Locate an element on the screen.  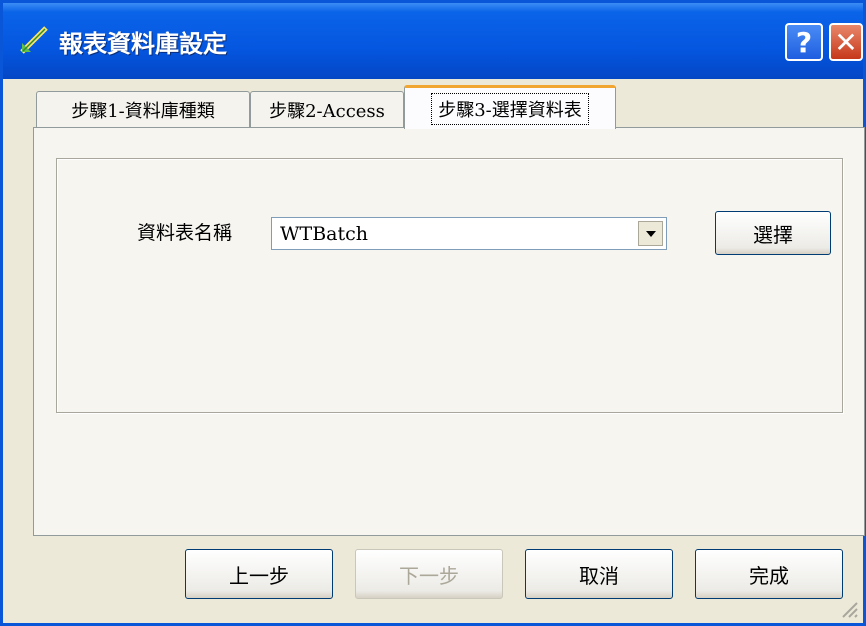
cancel-button: 取消 is located at coordinates (599, 574).